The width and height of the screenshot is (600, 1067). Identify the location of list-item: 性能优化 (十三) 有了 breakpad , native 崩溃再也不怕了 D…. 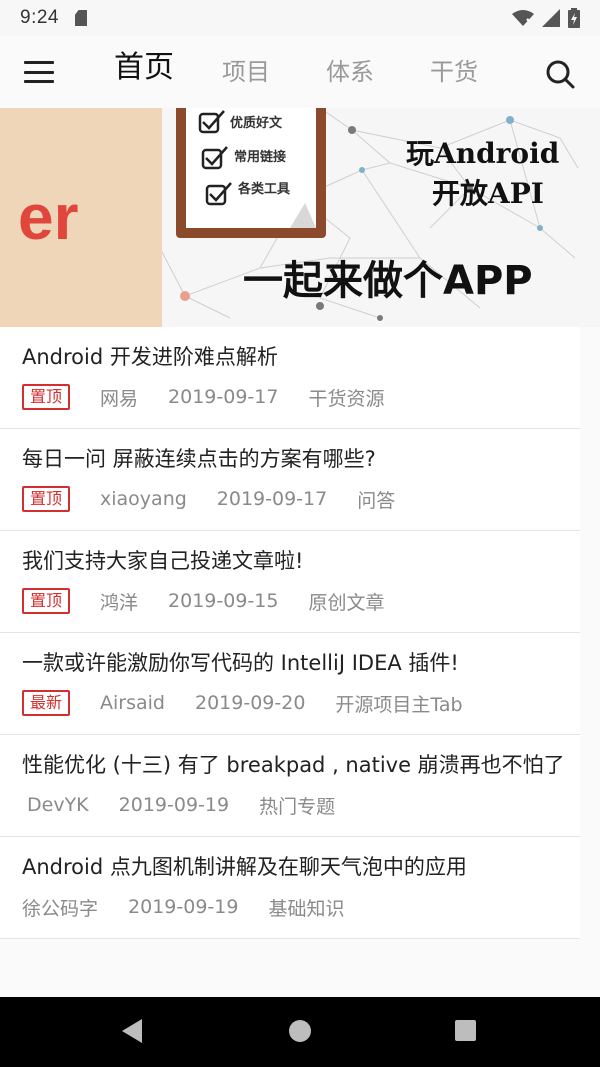
(290, 786).